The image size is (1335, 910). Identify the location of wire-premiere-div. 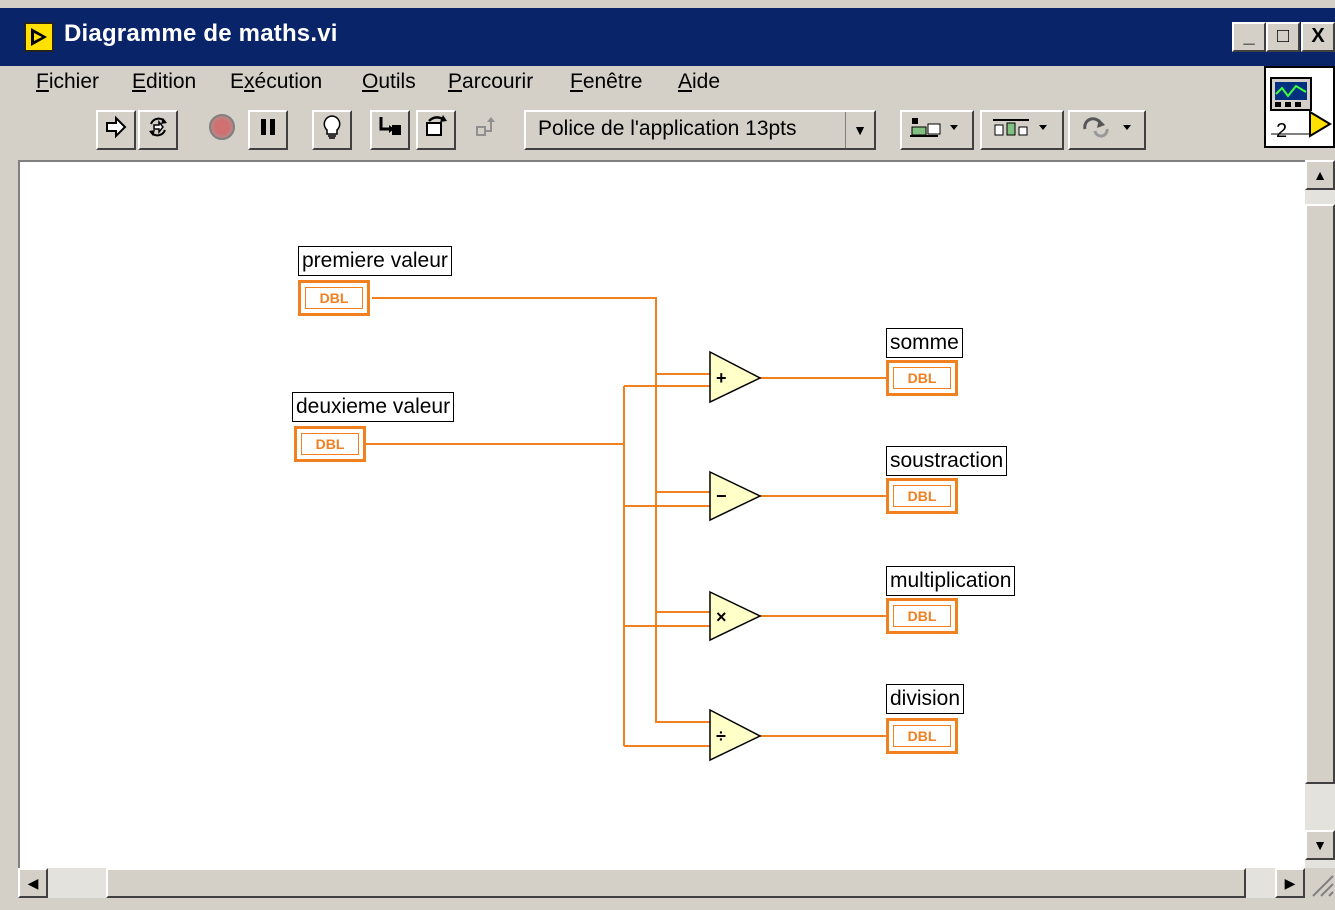
(682, 667).